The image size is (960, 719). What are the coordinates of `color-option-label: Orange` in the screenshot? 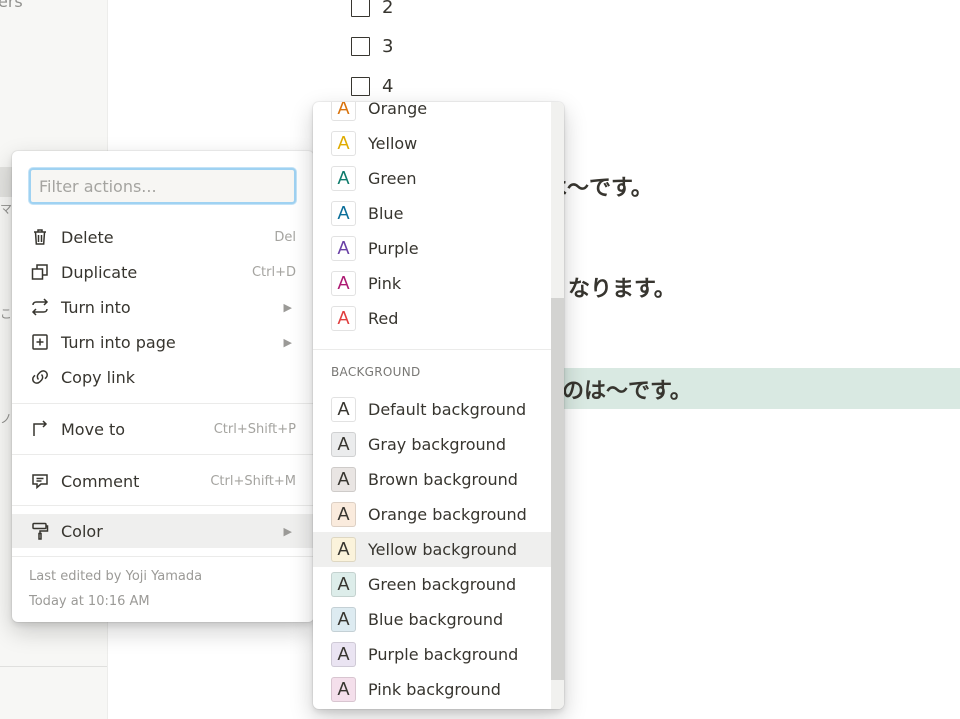 It's located at (398, 110).